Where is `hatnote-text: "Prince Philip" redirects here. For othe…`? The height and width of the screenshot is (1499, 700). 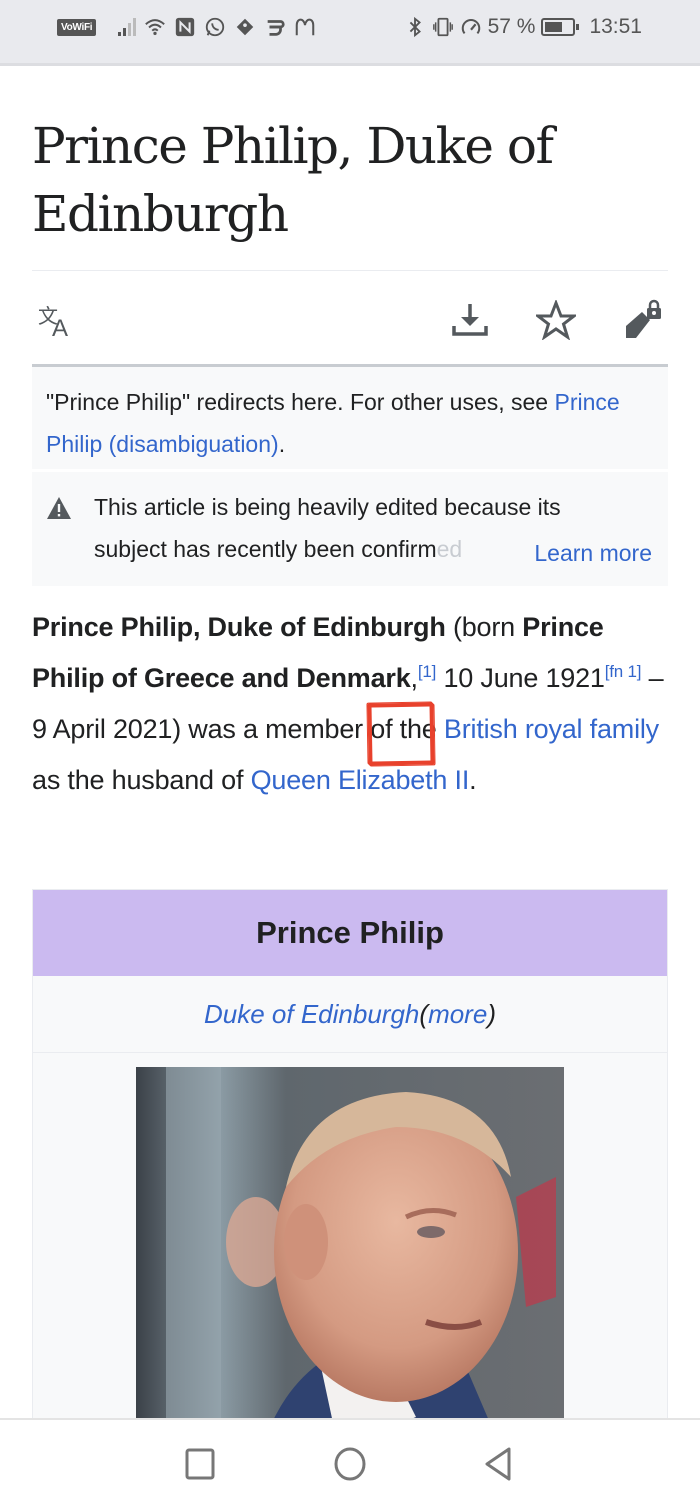
hatnote-text: "Prince Philip" redirects here. For othe… is located at coordinates (300, 402).